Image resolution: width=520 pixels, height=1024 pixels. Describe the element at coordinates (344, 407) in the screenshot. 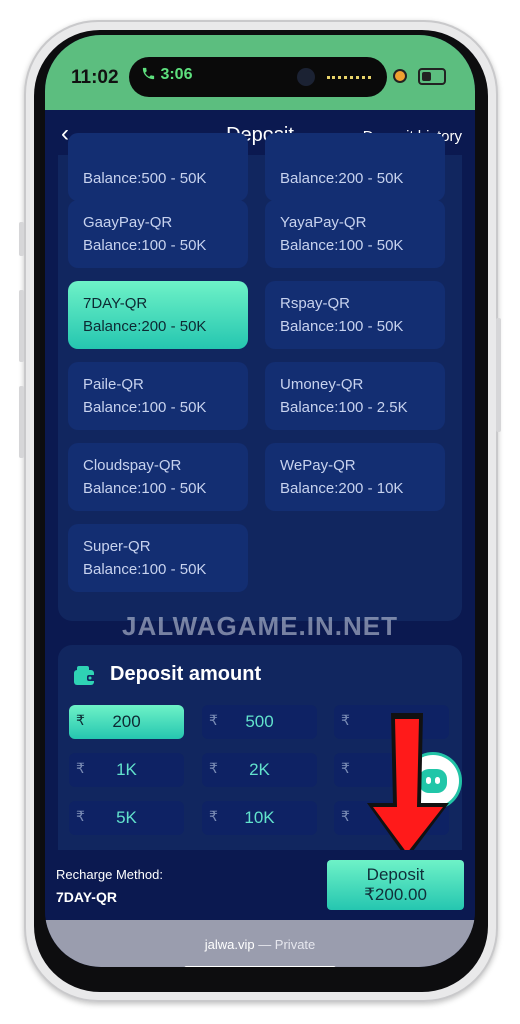

I see `channel-balance: Balance:100 - 2.5K` at that location.